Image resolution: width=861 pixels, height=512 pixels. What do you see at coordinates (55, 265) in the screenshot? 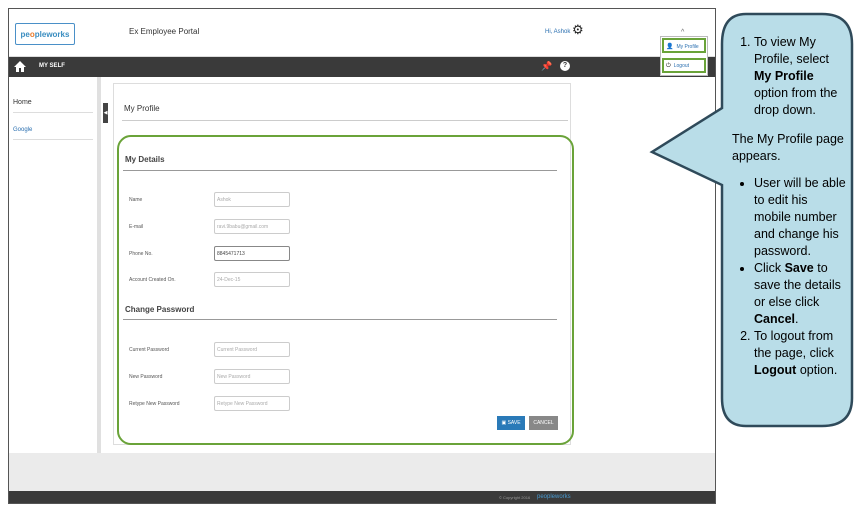
I see `sidebar: Home Google` at bounding box center [55, 265].